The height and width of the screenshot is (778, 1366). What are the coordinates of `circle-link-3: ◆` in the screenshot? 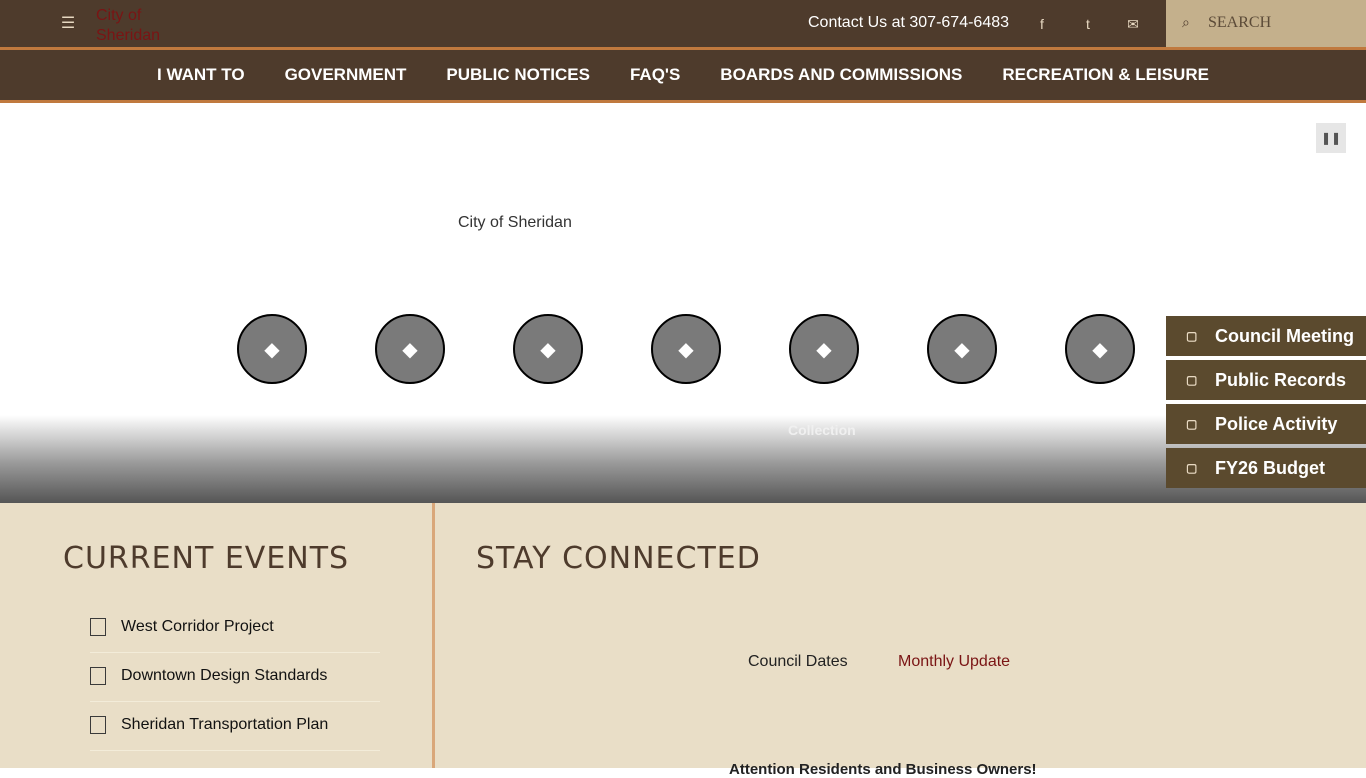 It's located at (548, 349).